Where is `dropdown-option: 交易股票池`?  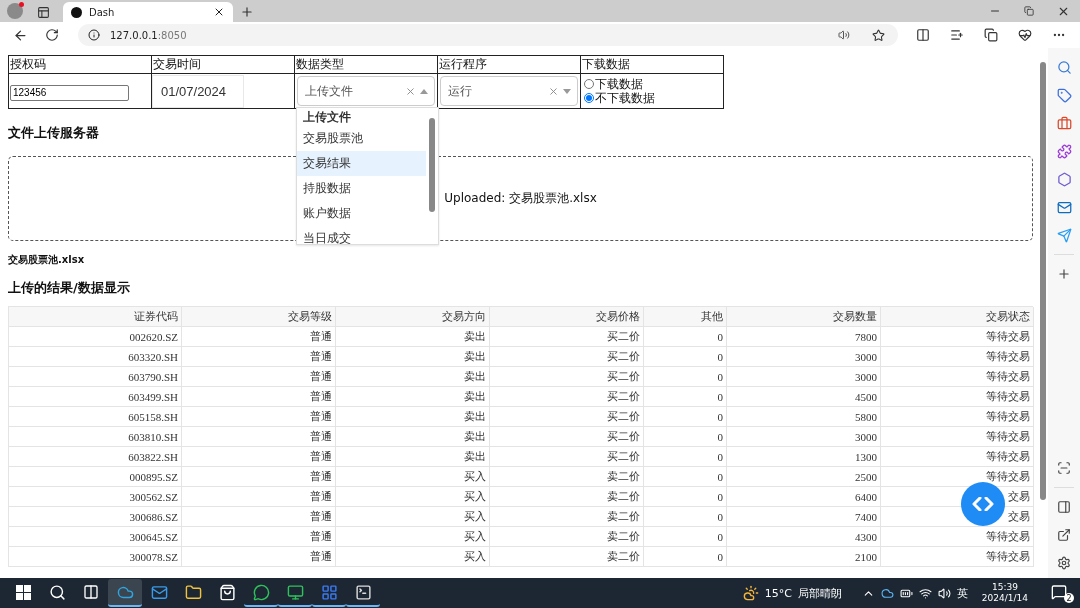
dropdown-option: 交易股票池 is located at coordinates (361, 138).